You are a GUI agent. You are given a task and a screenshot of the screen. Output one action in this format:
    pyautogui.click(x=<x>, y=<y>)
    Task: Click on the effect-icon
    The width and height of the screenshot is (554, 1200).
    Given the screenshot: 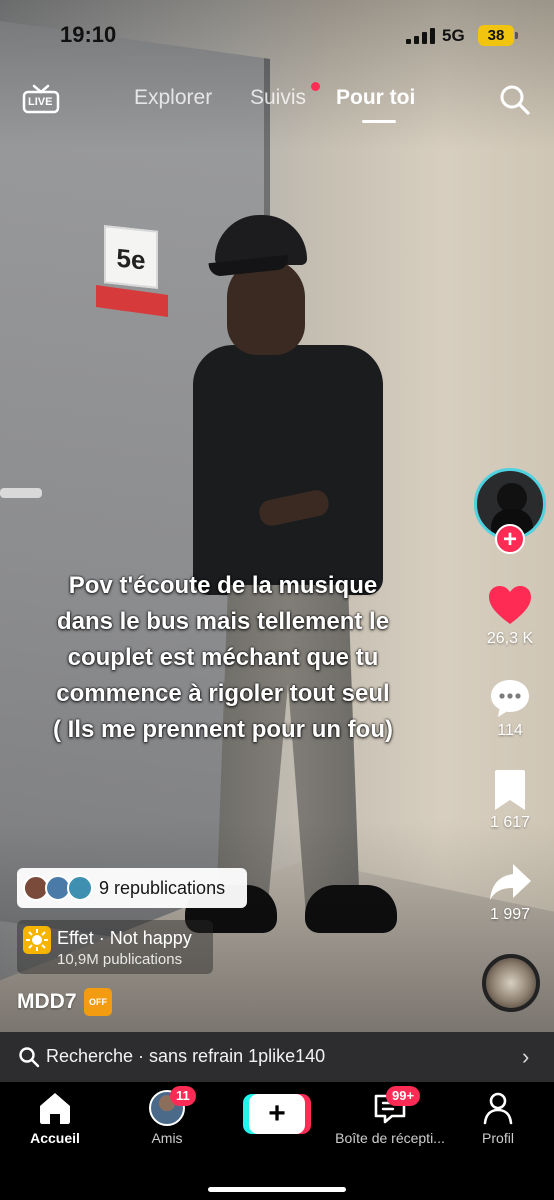 What is the action you would take?
    pyautogui.click(x=37, y=940)
    